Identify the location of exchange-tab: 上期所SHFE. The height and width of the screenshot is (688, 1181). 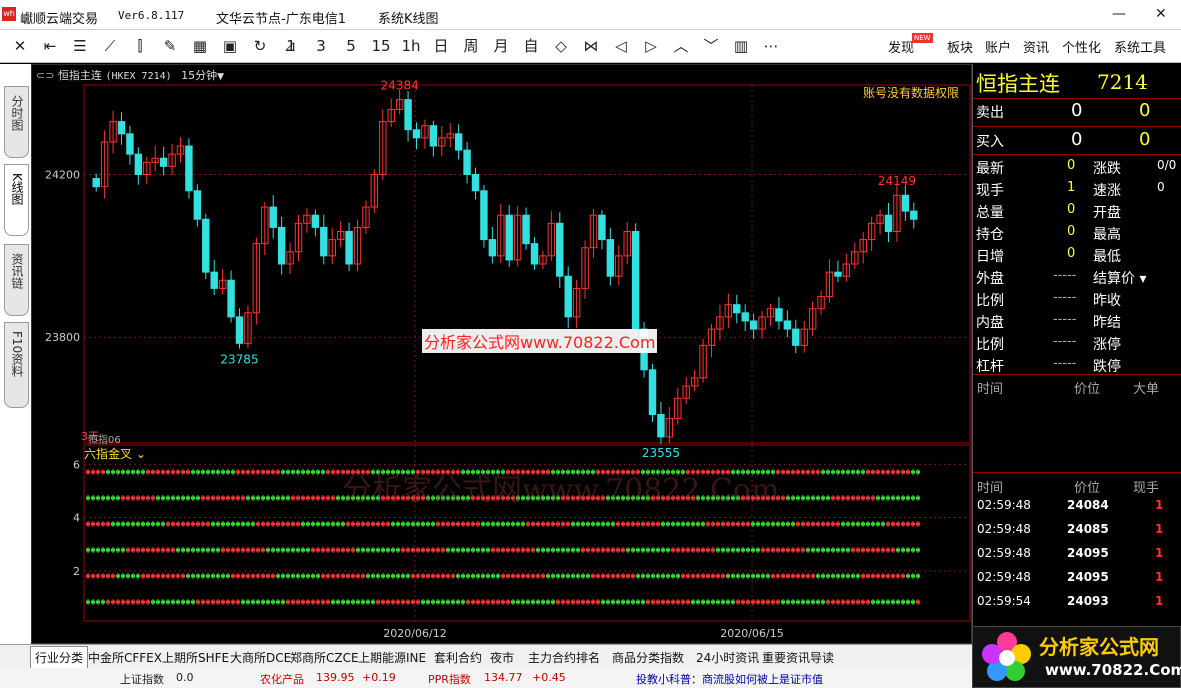
(195, 657).